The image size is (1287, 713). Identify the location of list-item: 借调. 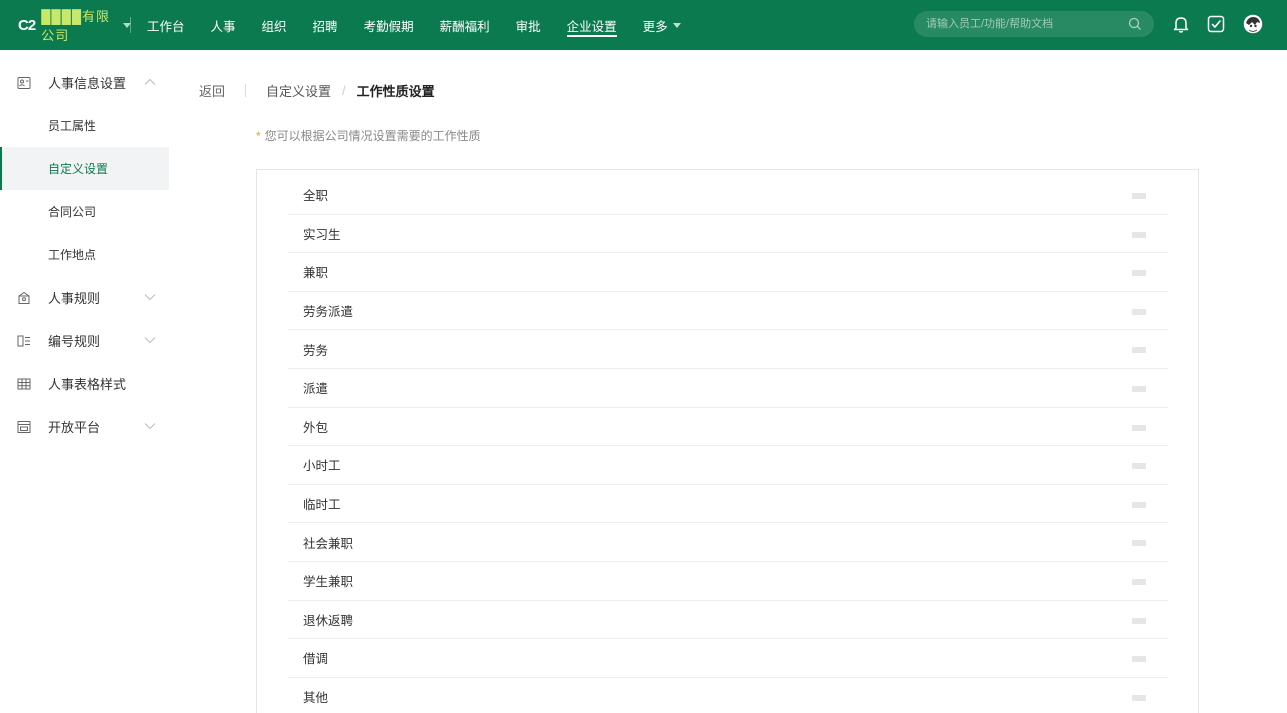
(728, 658).